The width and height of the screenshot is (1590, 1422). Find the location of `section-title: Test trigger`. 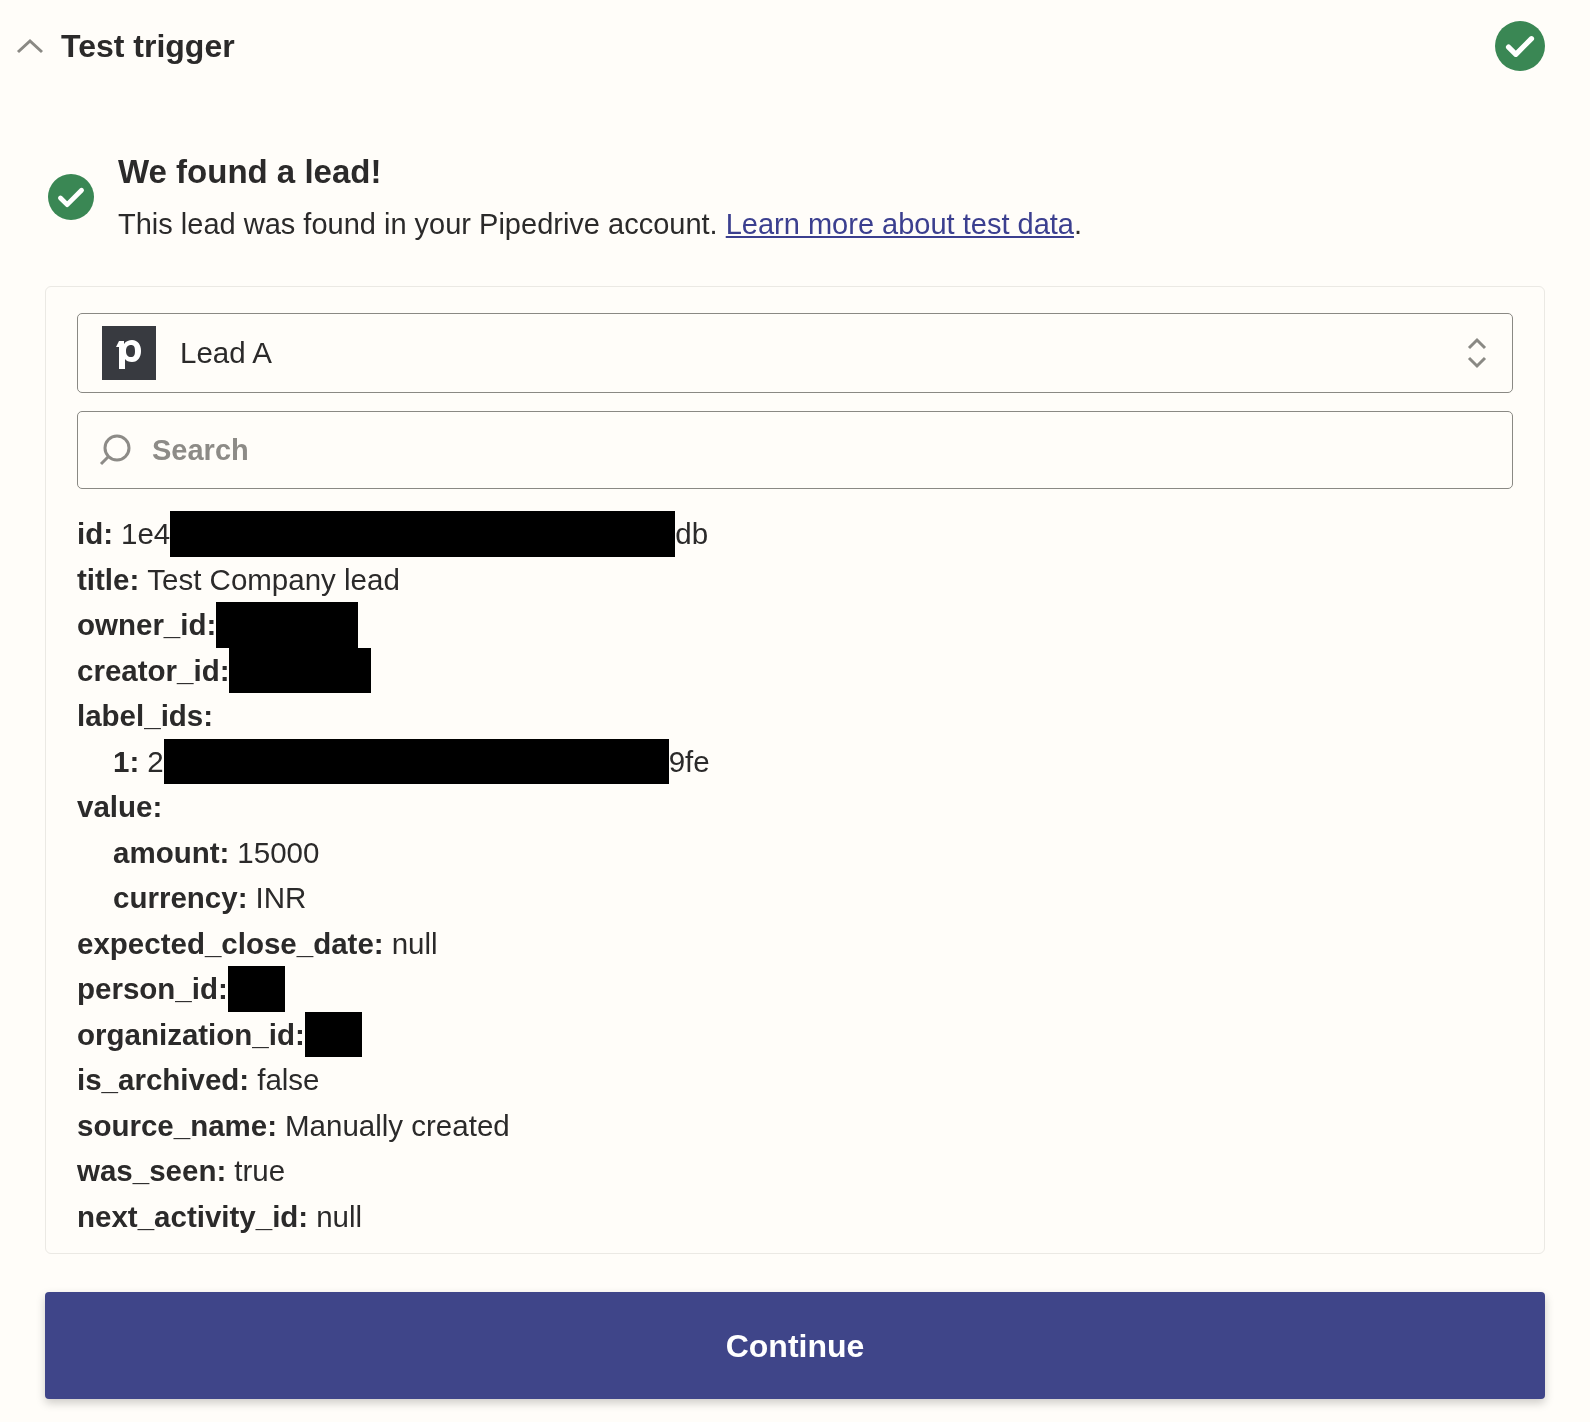

section-title: Test trigger is located at coordinates (148, 46).